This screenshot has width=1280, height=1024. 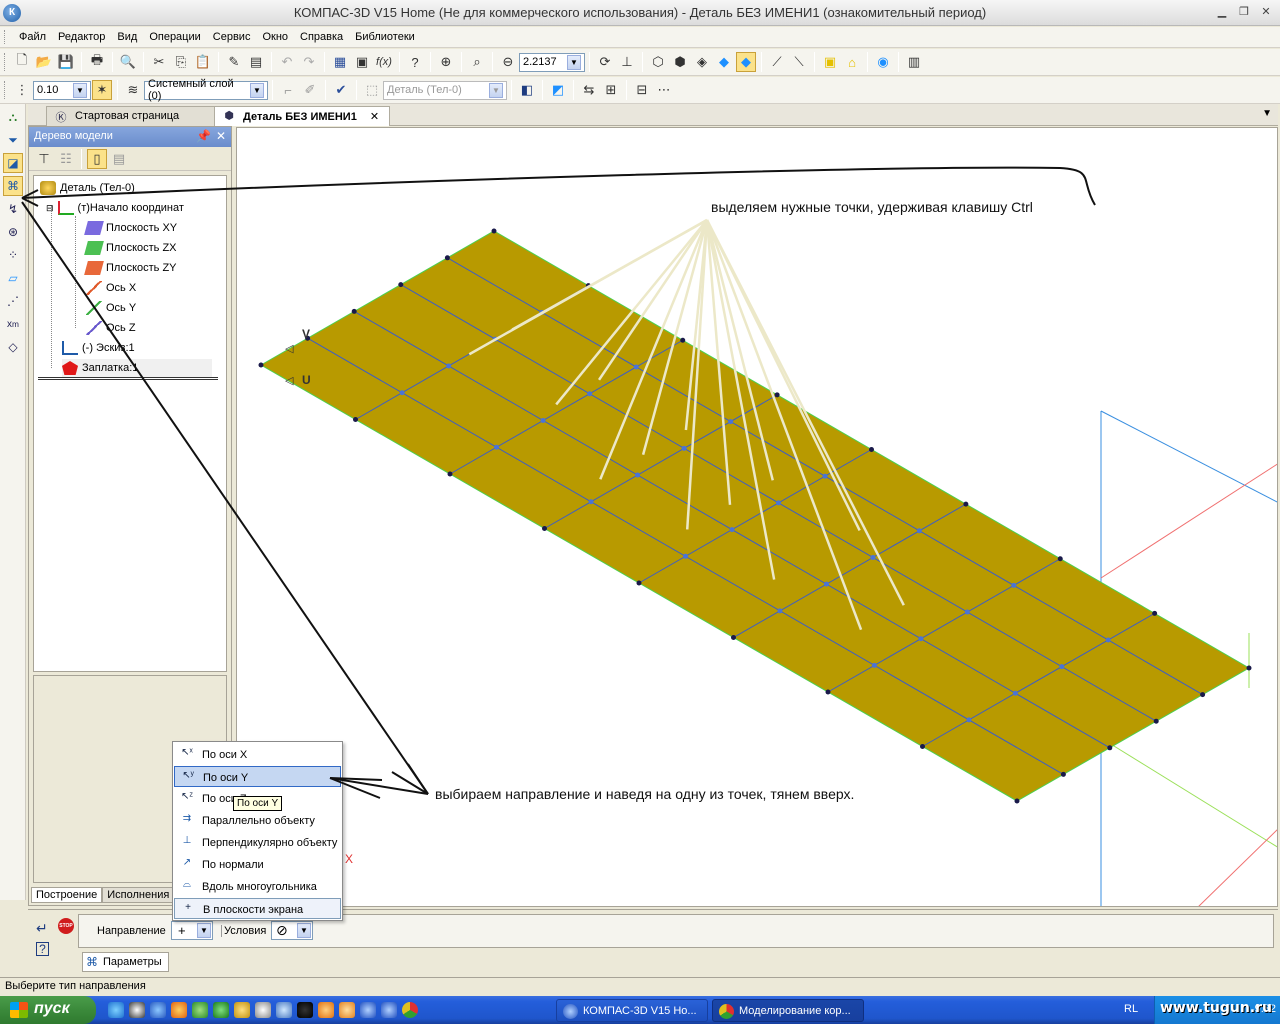 What do you see at coordinates (385, 37) in the screenshot?
I see `menu-libraries: Библиотеки` at bounding box center [385, 37].